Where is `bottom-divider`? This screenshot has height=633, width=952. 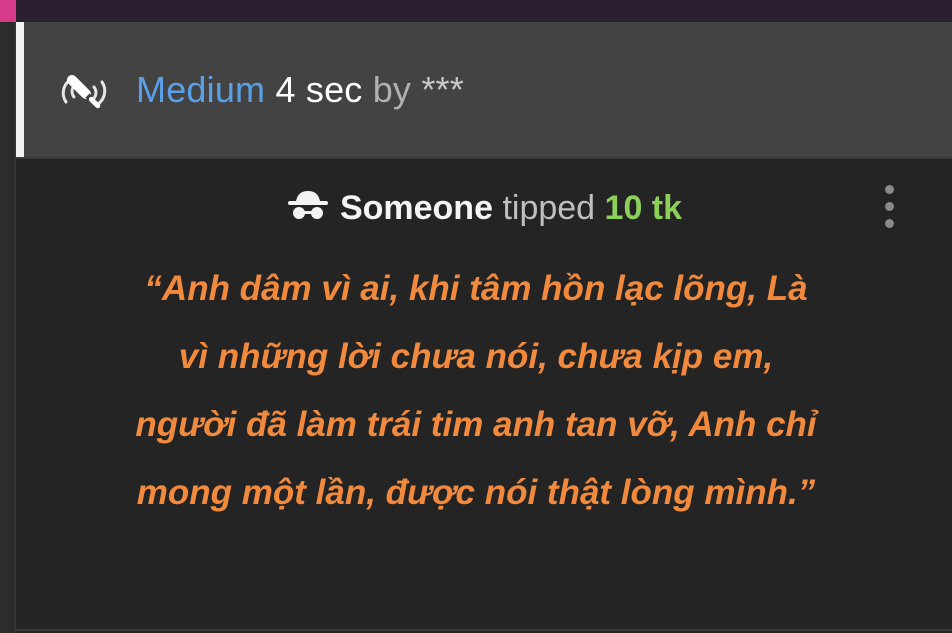
bottom-divider is located at coordinates (484, 630).